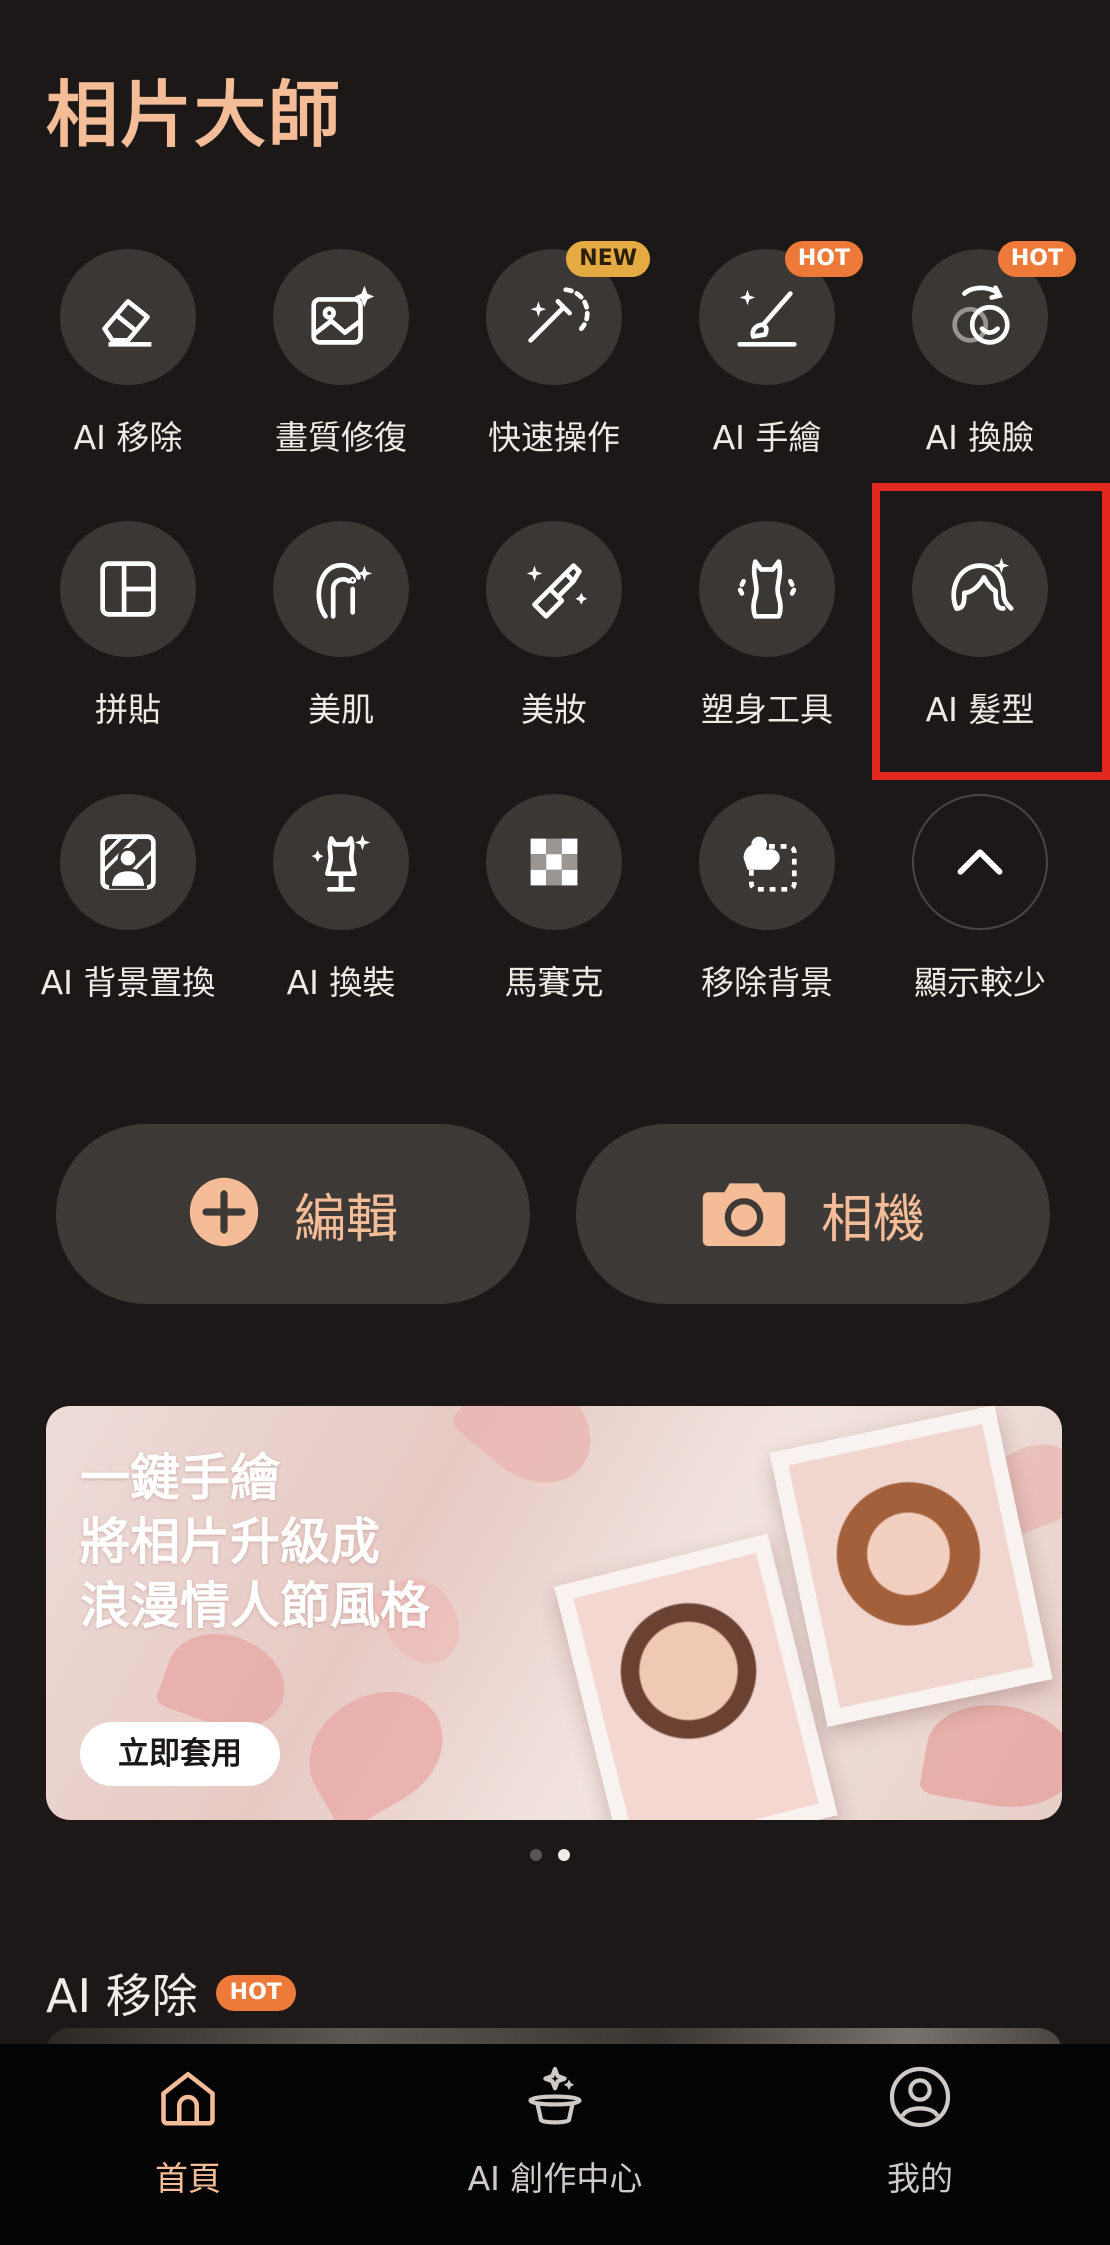 Image resolution: width=1110 pixels, height=2245 pixels. I want to click on tool-label: 畫質修復, so click(341, 437).